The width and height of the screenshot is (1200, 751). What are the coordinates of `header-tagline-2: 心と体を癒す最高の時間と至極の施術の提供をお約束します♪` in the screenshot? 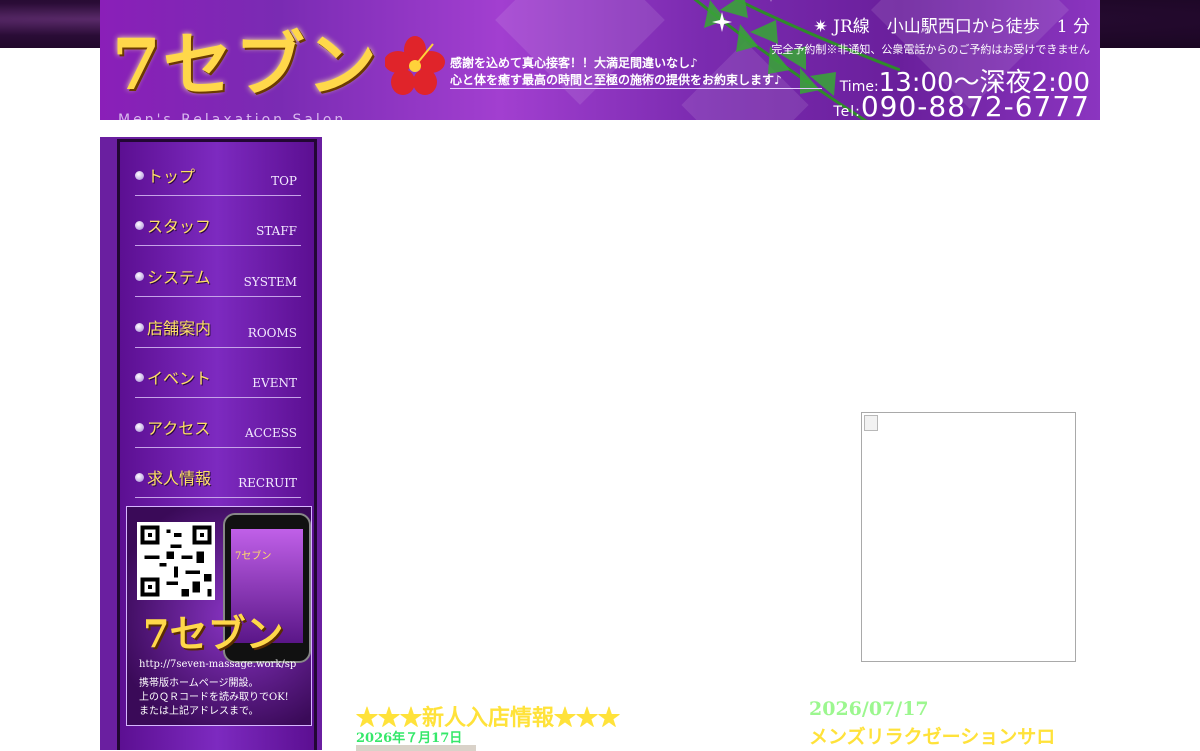 It's located at (616, 80).